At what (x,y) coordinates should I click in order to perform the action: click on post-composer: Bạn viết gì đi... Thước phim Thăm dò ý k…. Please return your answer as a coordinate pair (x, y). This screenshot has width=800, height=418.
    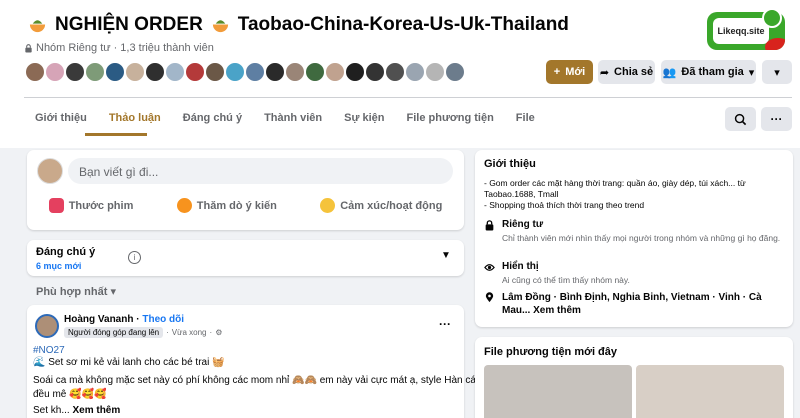
    Looking at the image, I should click on (245, 190).